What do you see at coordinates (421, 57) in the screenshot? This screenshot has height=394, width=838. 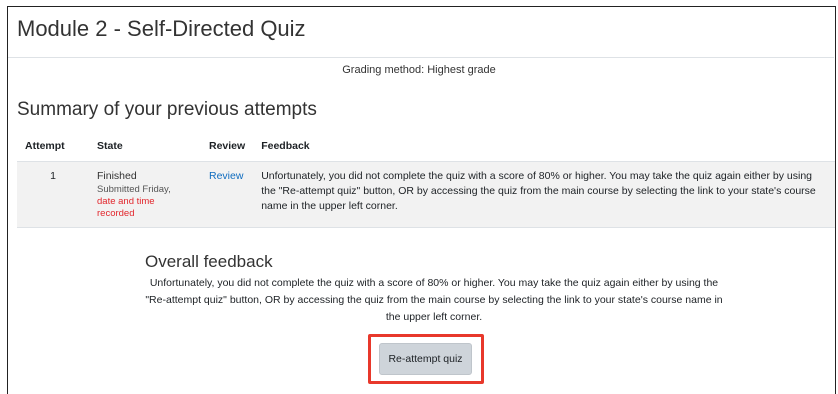 I see `title-divider` at bounding box center [421, 57].